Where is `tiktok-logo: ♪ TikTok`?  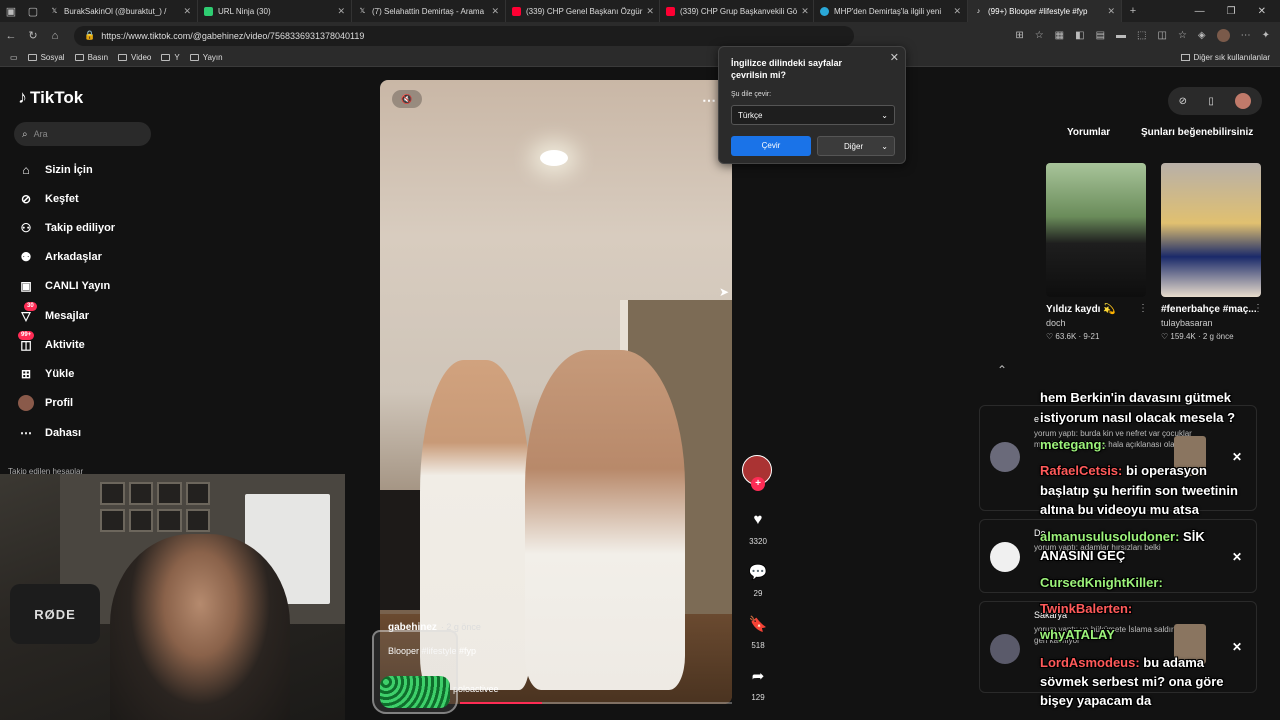
tiktok-logo: ♪ TikTok is located at coordinates (50, 97).